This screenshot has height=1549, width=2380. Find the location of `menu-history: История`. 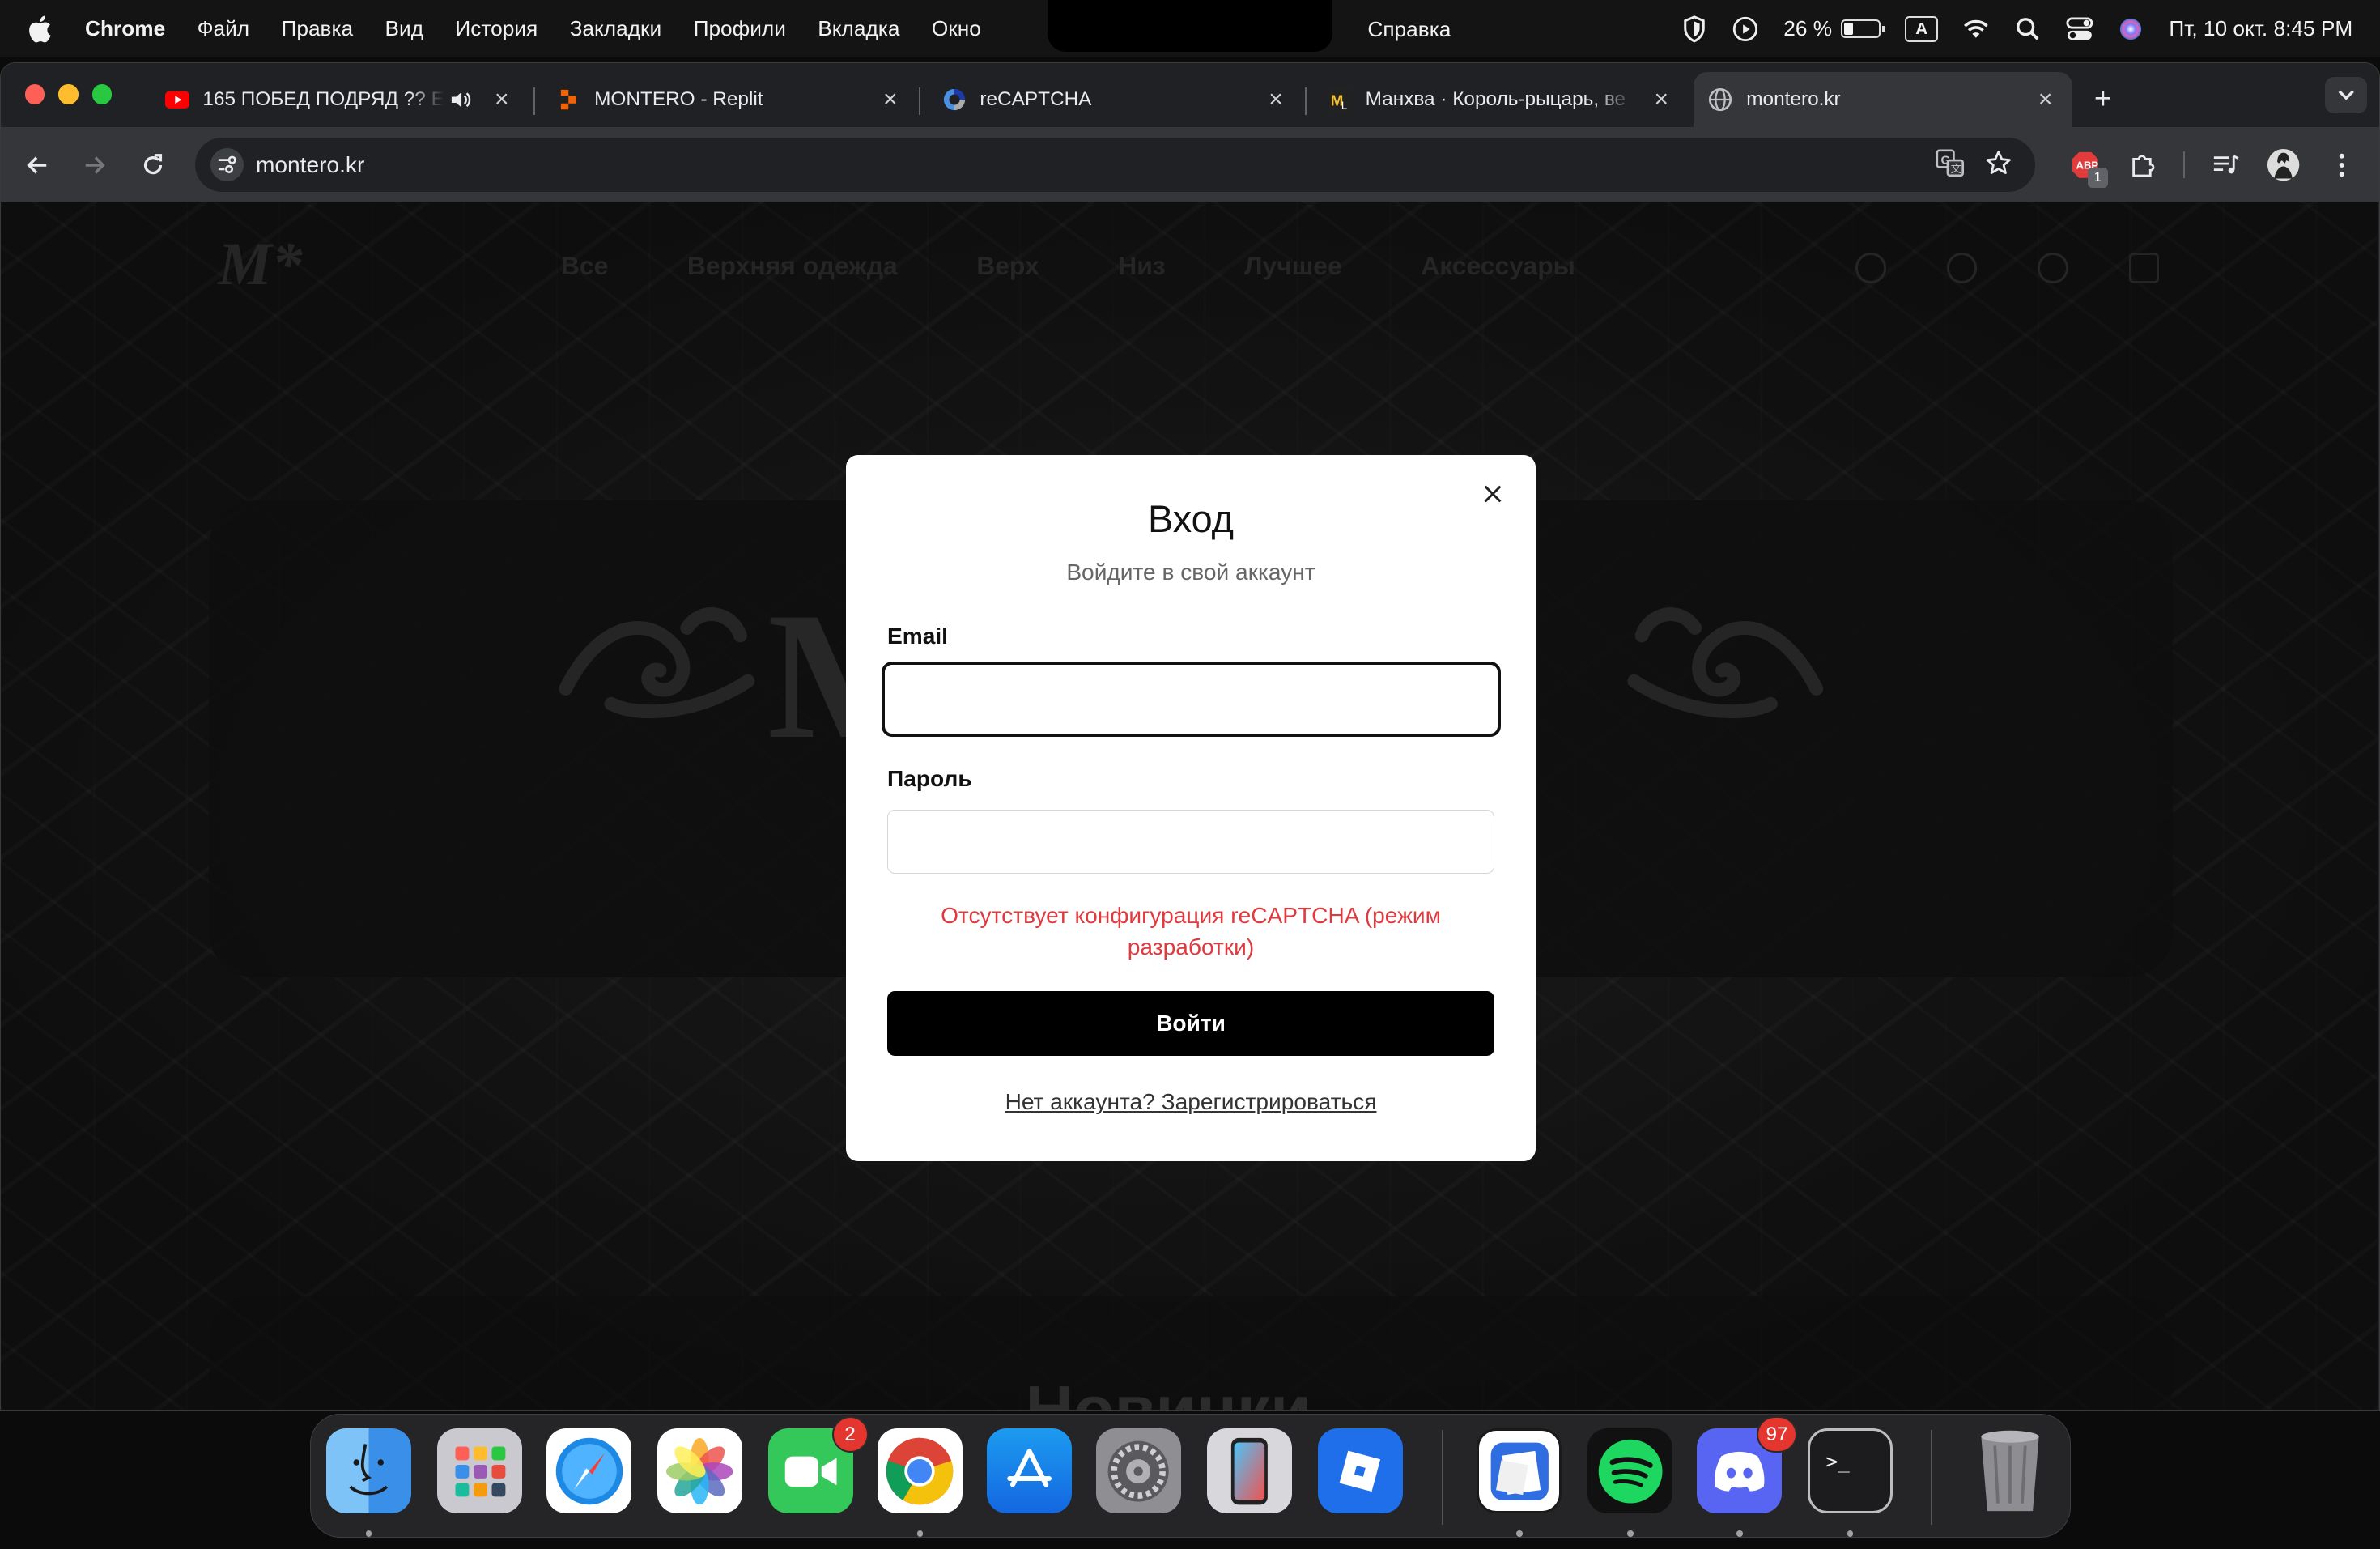

menu-history: История is located at coordinates (497, 28).